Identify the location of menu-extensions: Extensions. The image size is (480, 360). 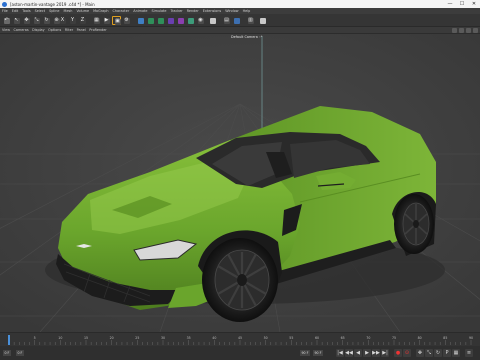
(212, 11).